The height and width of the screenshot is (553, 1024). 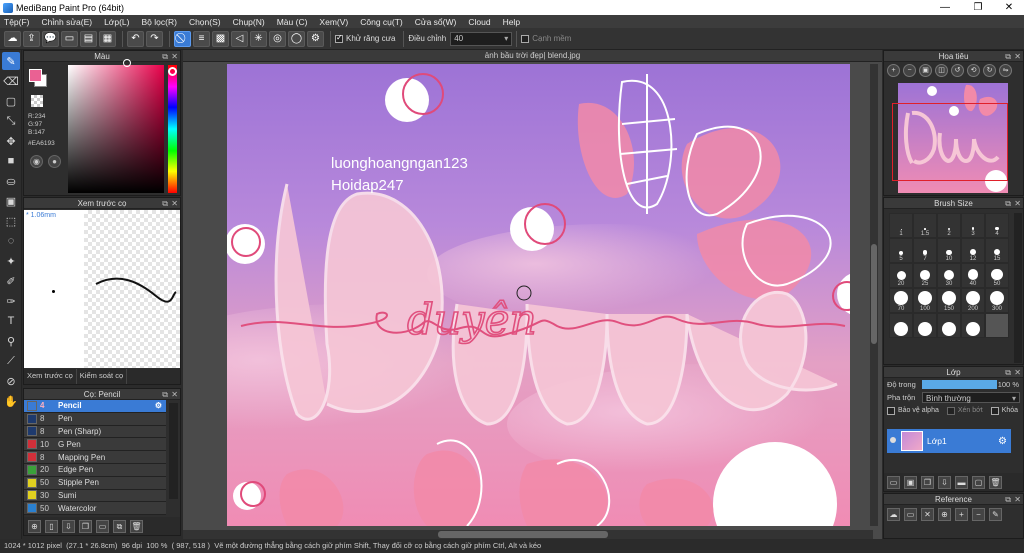 What do you see at coordinates (37, 101) in the screenshot?
I see `transparent-color-swatch` at bounding box center [37, 101].